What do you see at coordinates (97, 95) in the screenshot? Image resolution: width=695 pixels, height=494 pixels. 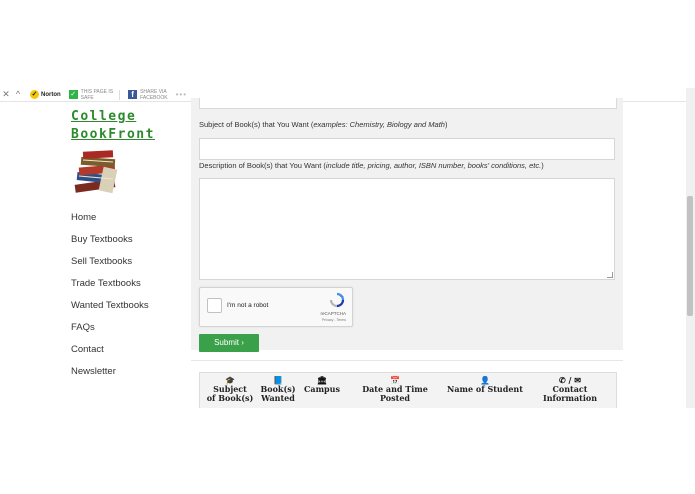 I see `safe-status: THIS PAGE IS SAFE` at bounding box center [97, 95].